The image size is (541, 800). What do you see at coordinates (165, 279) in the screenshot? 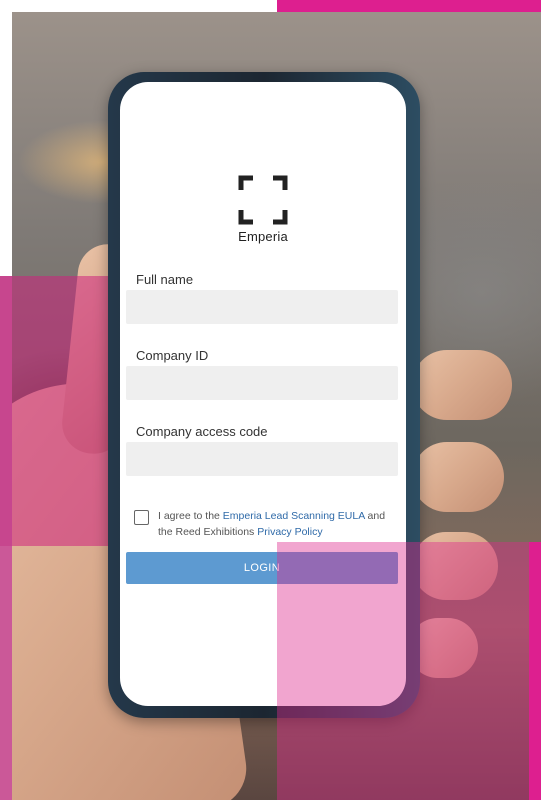
I see `full-name-label: Full name` at bounding box center [165, 279].